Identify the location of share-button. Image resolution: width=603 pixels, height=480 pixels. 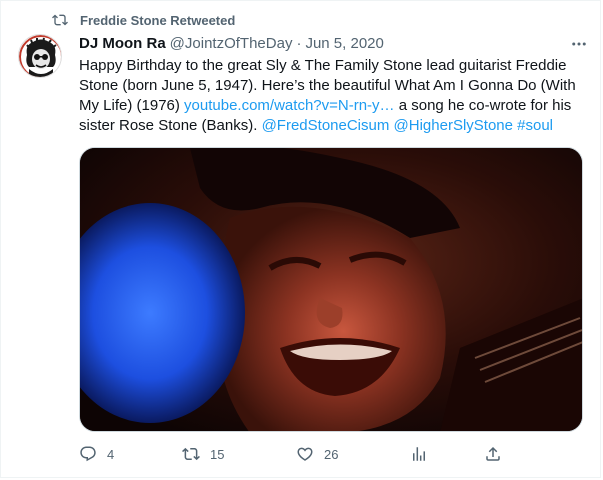
(493, 454).